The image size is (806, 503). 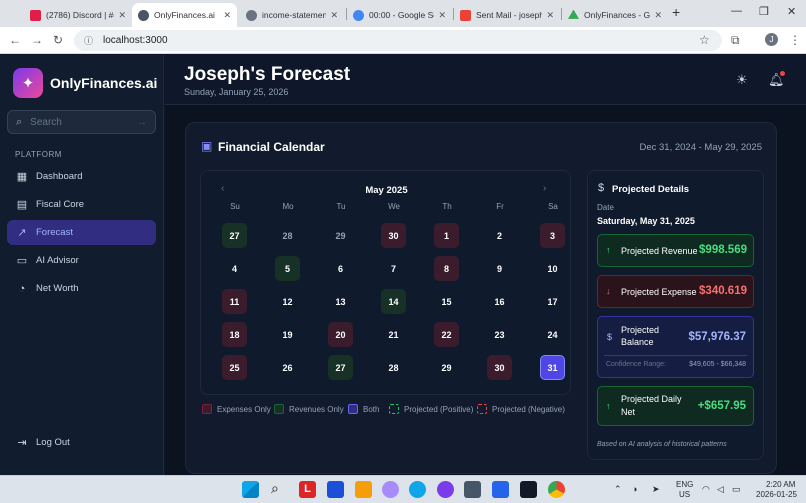 What do you see at coordinates (22, 261) in the screenshot?
I see `chat-icon: ▭` at bounding box center [22, 261].